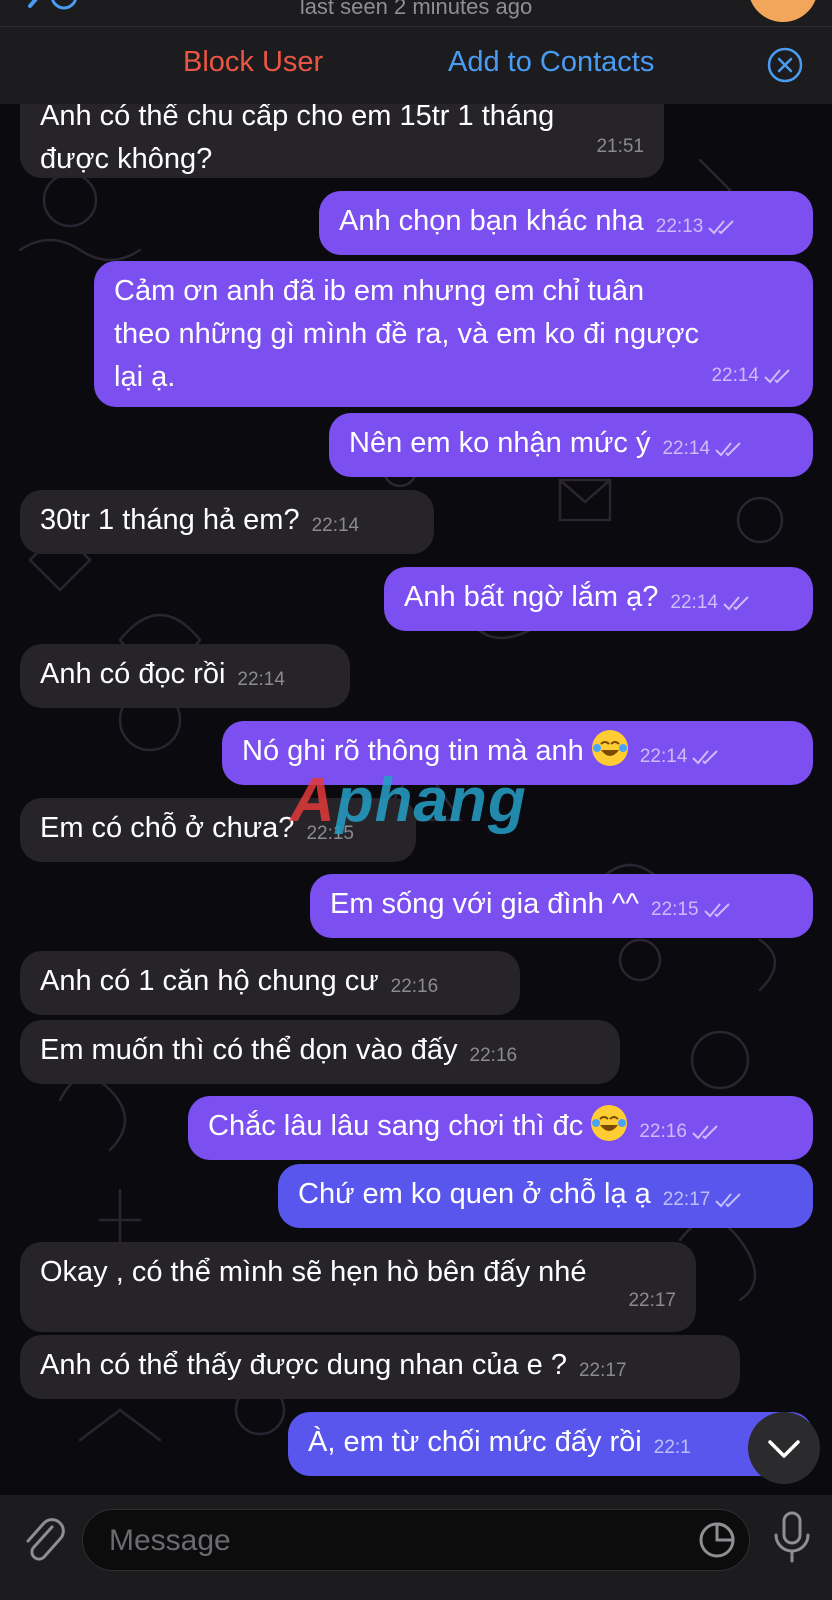 The height and width of the screenshot is (1600, 832). I want to click on chevron-down-icon, so click(784, 1449).